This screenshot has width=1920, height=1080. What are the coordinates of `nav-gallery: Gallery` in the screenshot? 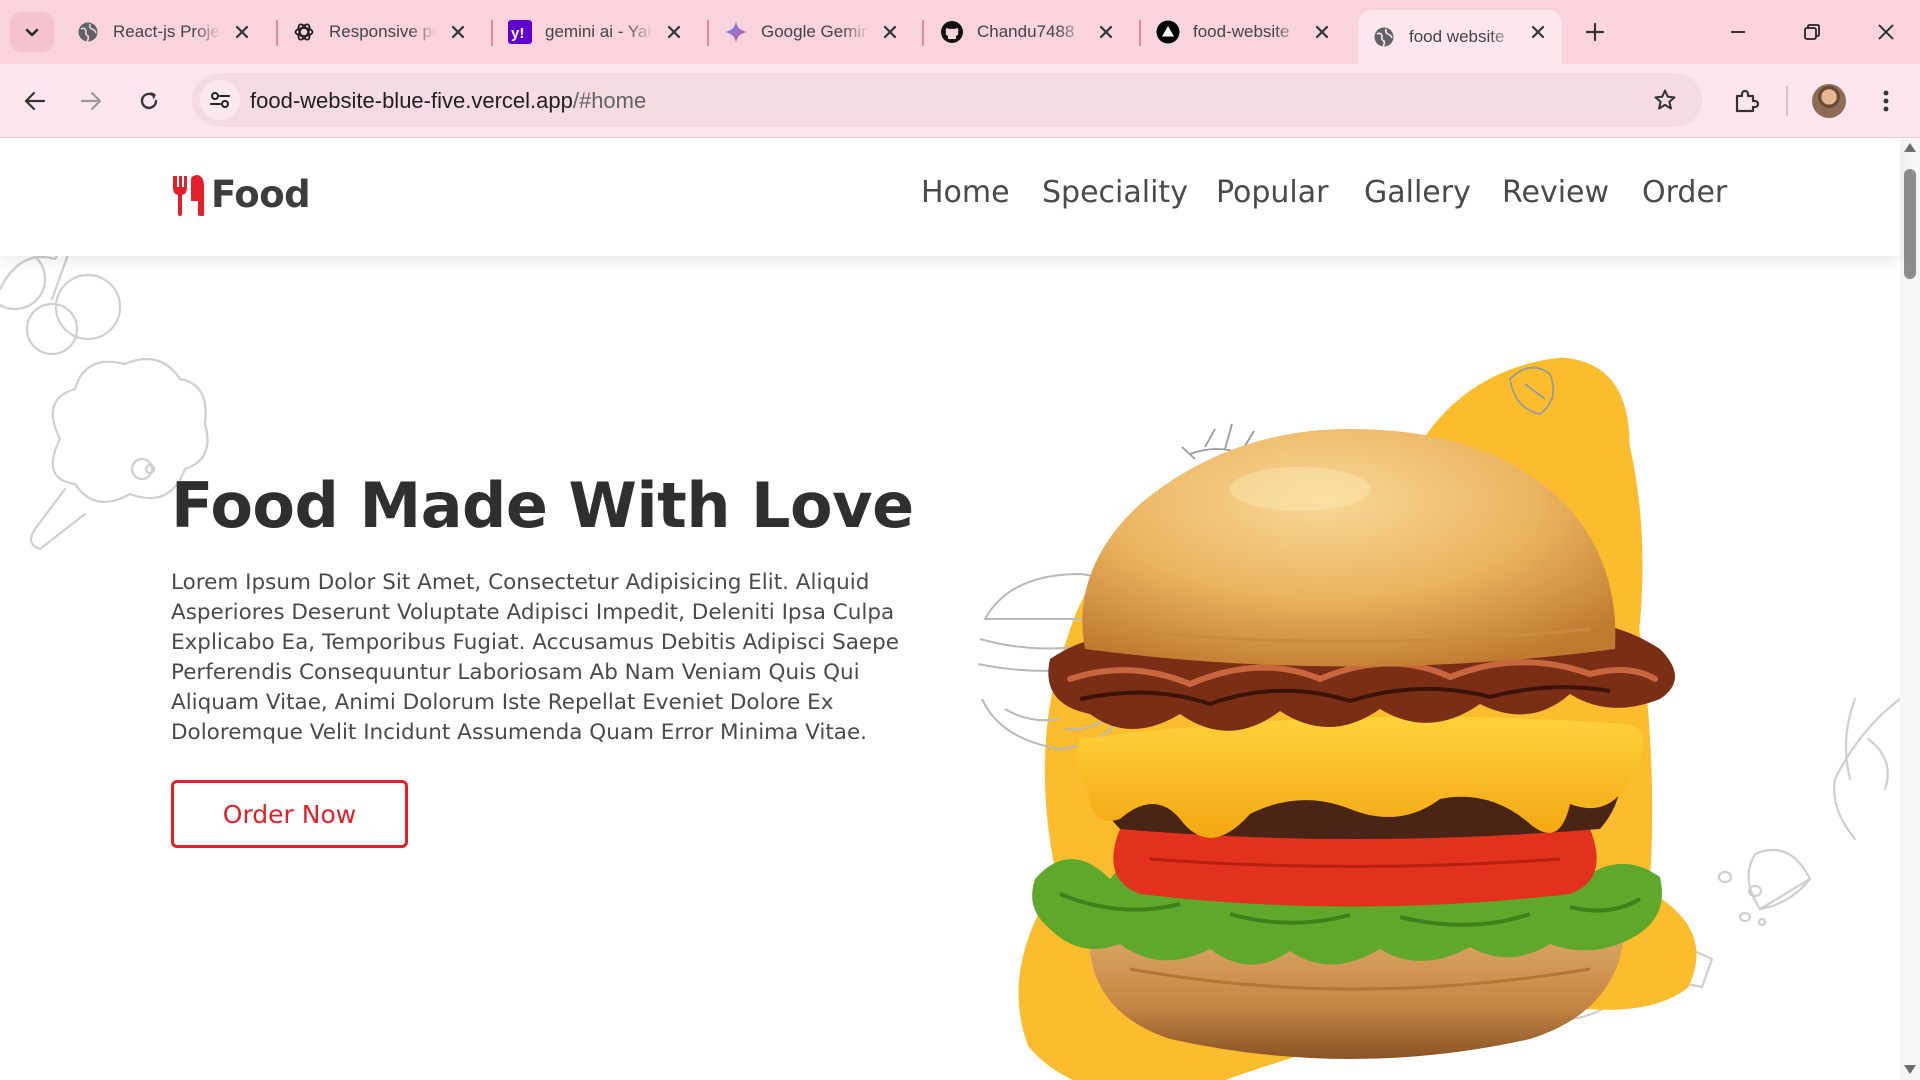 It's located at (1417, 192).